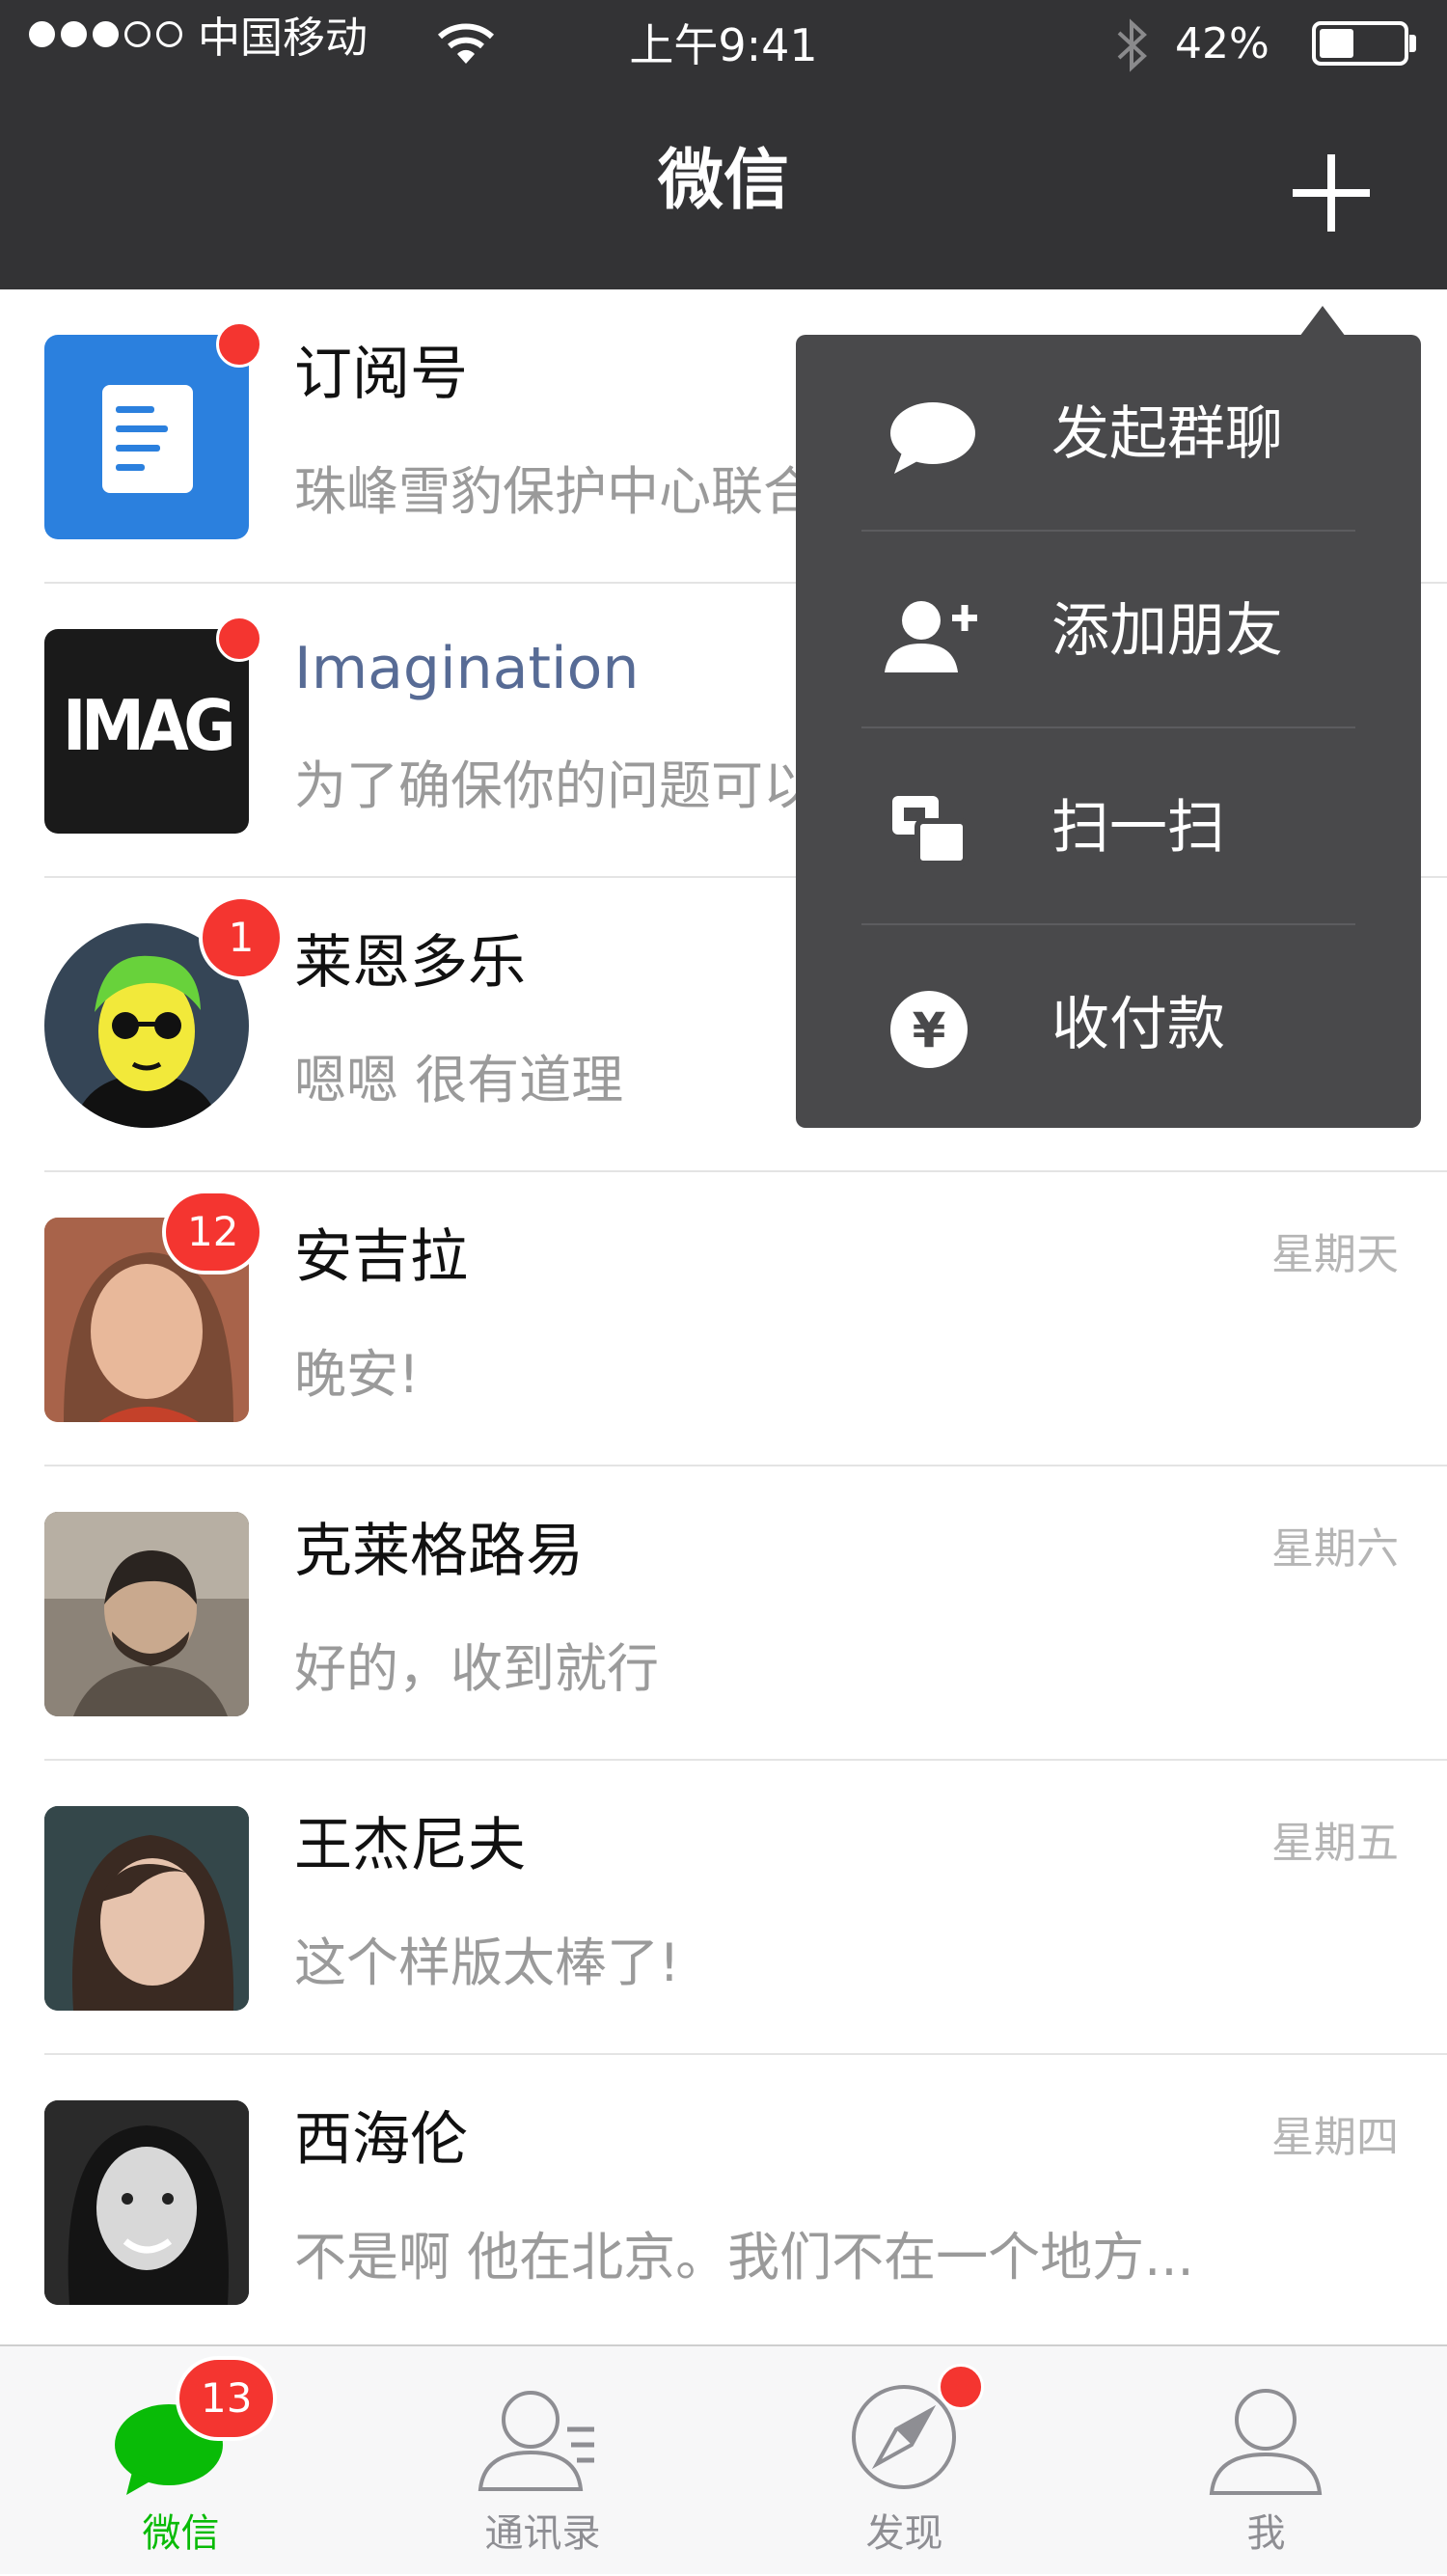 This screenshot has width=1447, height=2576. What do you see at coordinates (1167, 434) in the screenshot?
I see `menu-item-label: 发起群聊` at bounding box center [1167, 434].